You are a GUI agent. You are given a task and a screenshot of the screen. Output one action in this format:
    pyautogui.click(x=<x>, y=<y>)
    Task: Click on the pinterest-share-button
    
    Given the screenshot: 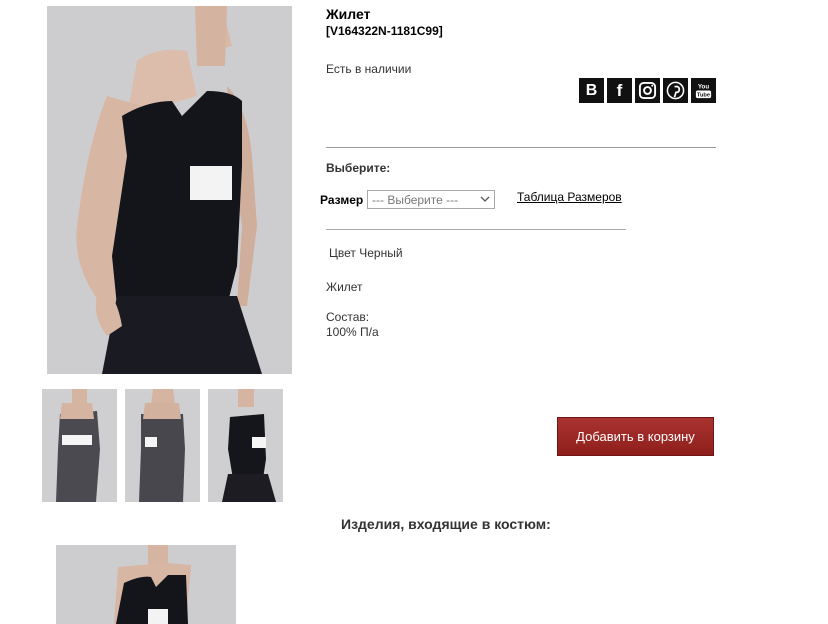 What is the action you would take?
    pyautogui.click(x=675, y=90)
    